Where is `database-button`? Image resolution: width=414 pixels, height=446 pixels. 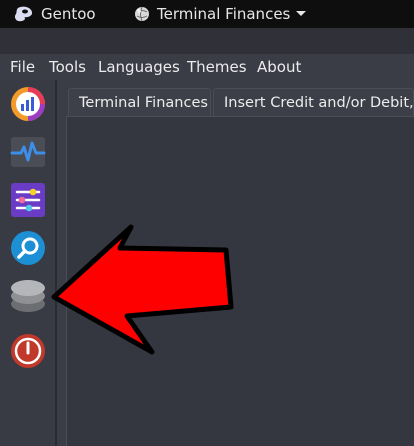 database-button is located at coordinates (28, 296).